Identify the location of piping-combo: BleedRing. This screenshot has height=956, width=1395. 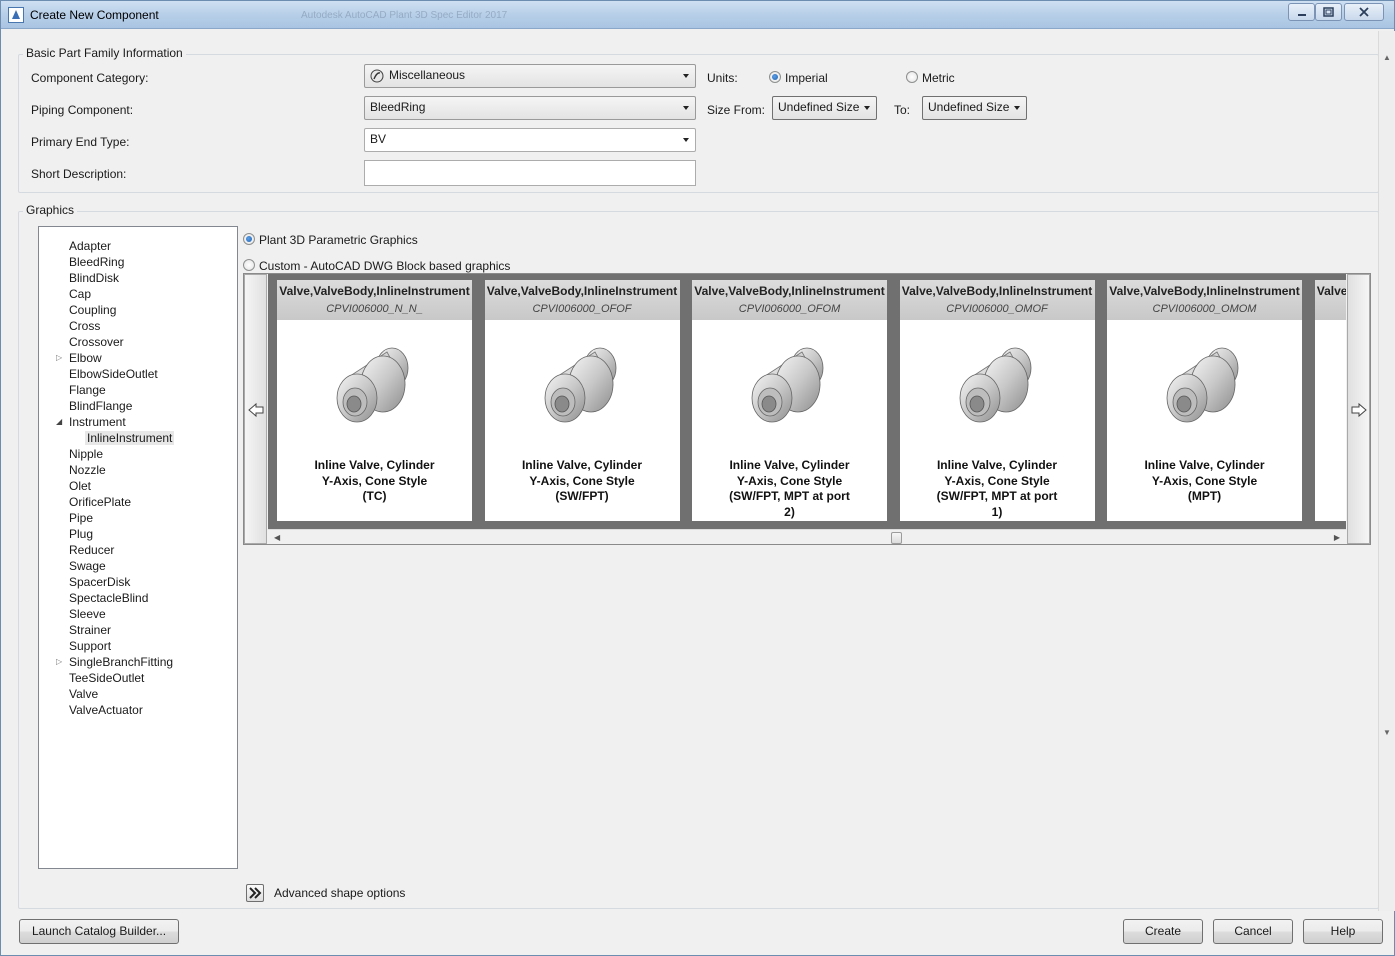
(530, 108).